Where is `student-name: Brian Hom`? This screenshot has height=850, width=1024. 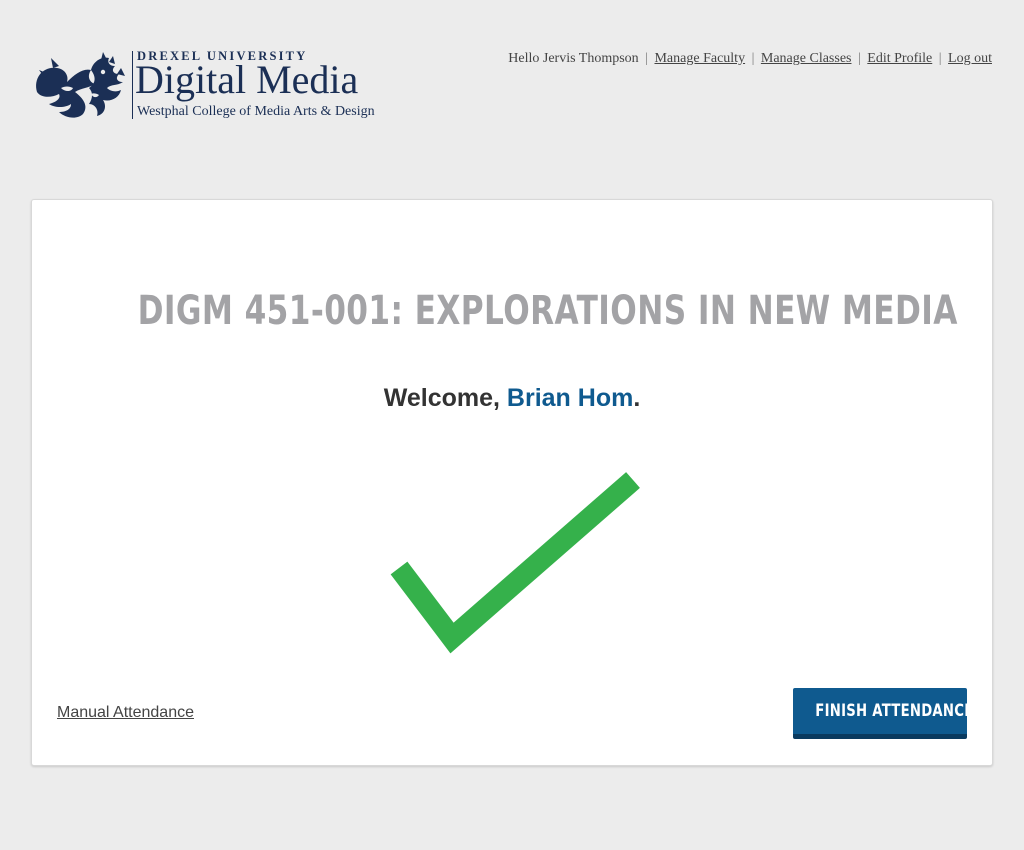
student-name: Brian Hom is located at coordinates (570, 398).